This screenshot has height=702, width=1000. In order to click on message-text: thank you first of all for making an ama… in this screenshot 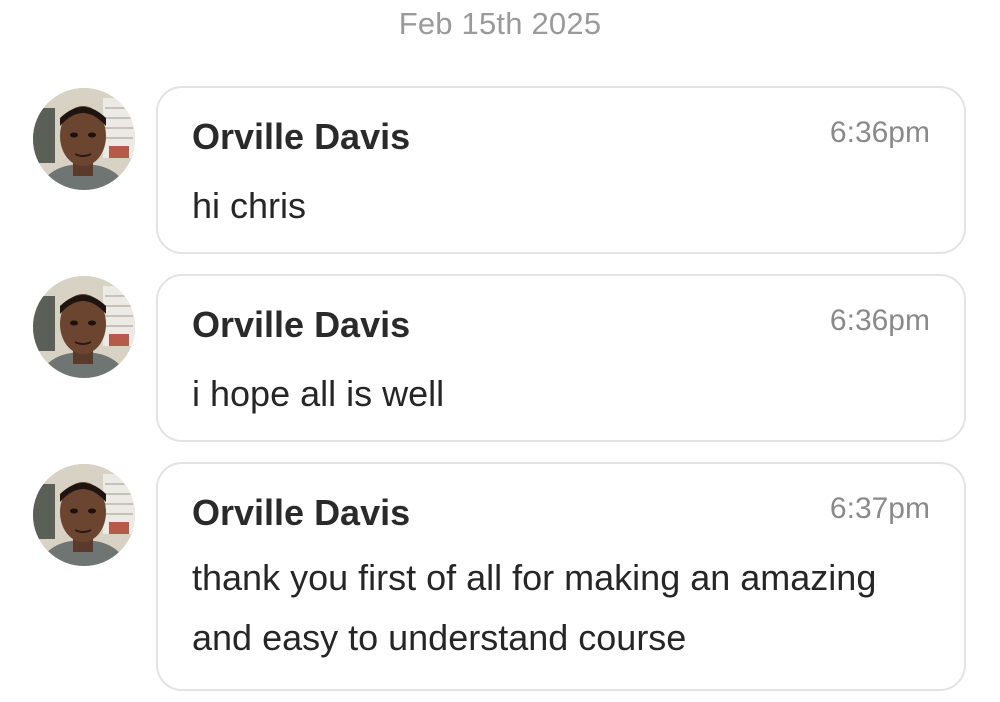, I will do `click(534, 607)`.